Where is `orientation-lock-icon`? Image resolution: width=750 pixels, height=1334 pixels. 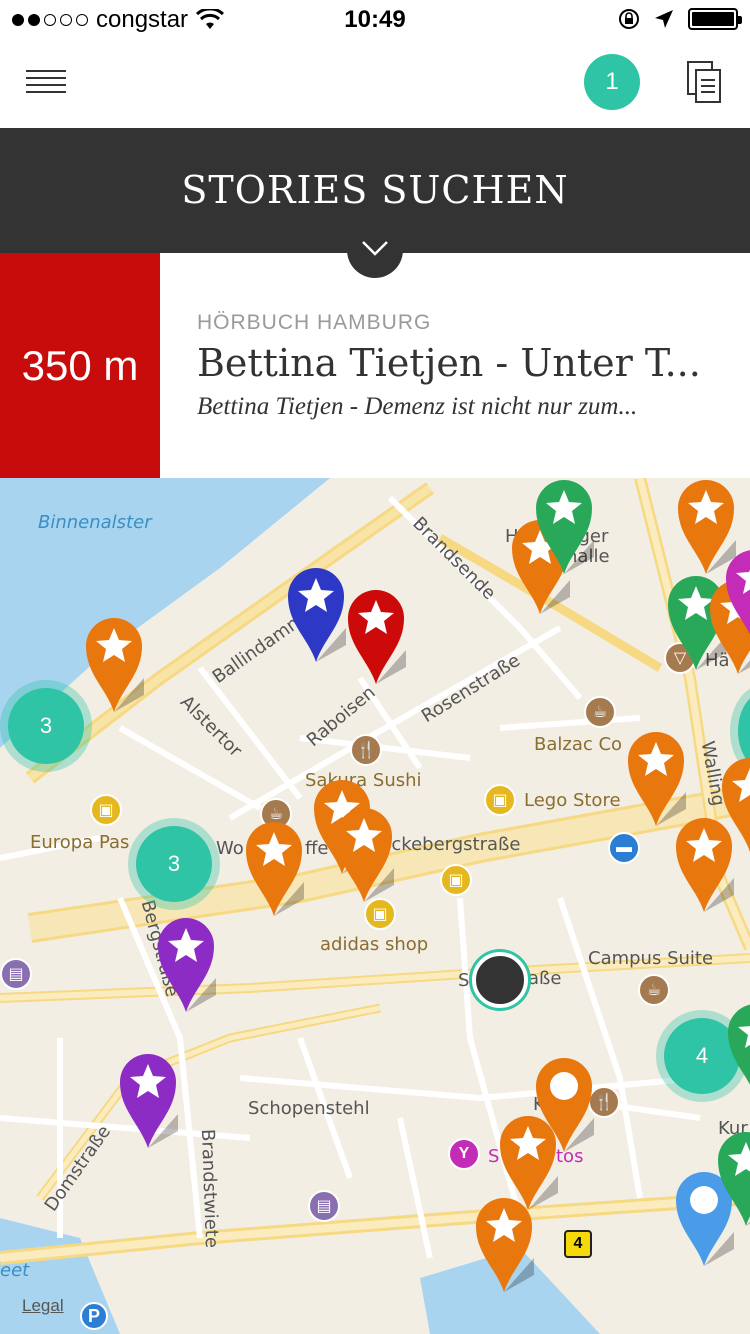 orientation-lock-icon is located at coordinates (629, 19).